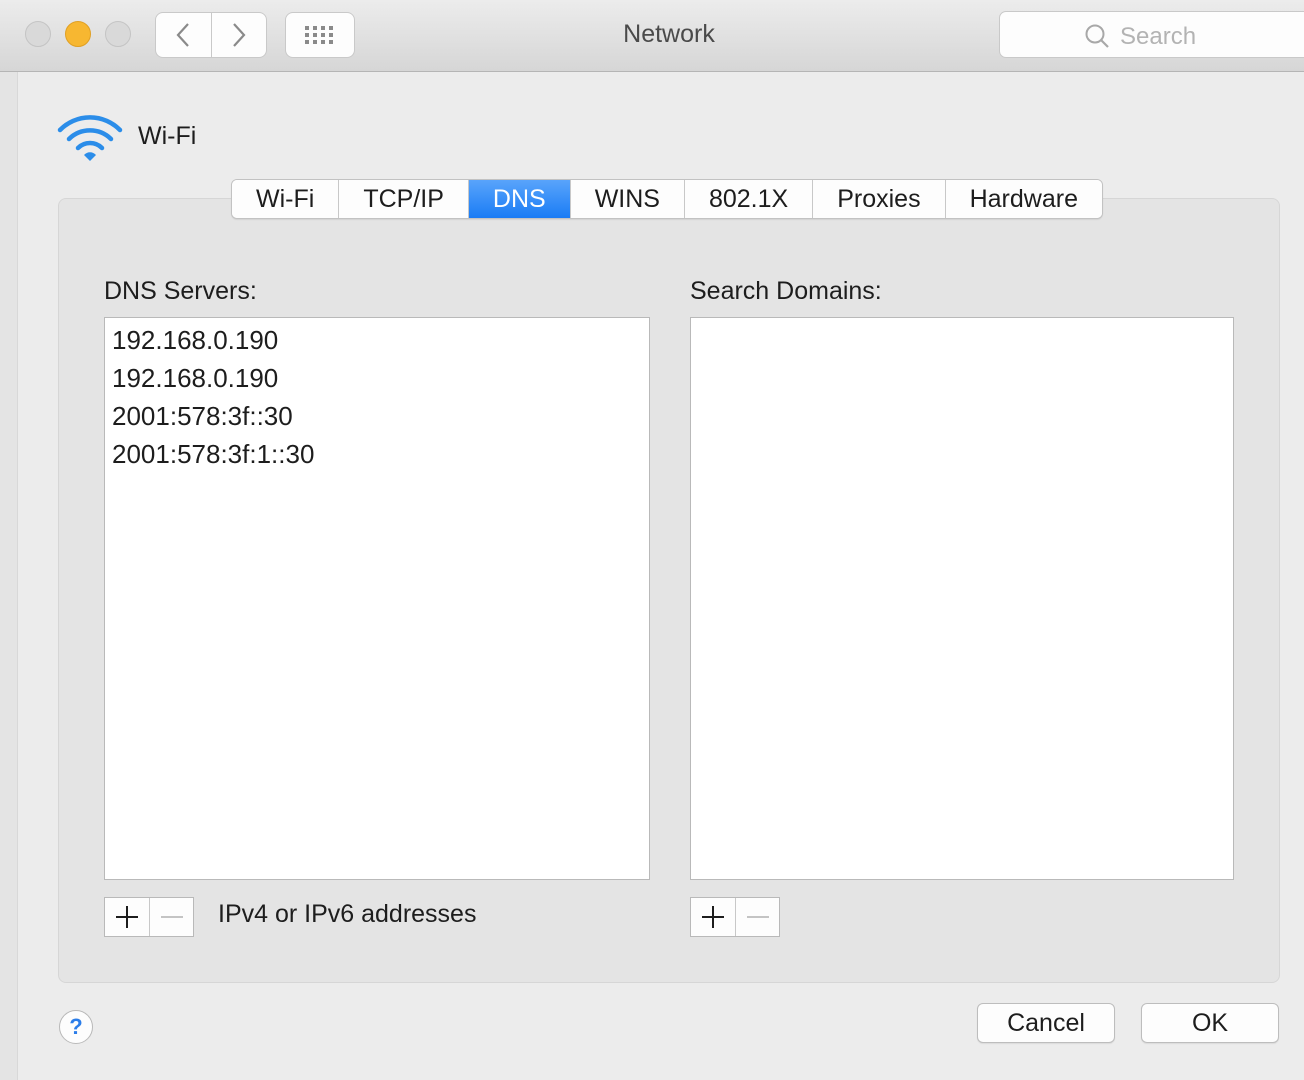  Describe the element at coordinates (626, 199) in the screenshot. I see `tab-wins: WINS` at that location.